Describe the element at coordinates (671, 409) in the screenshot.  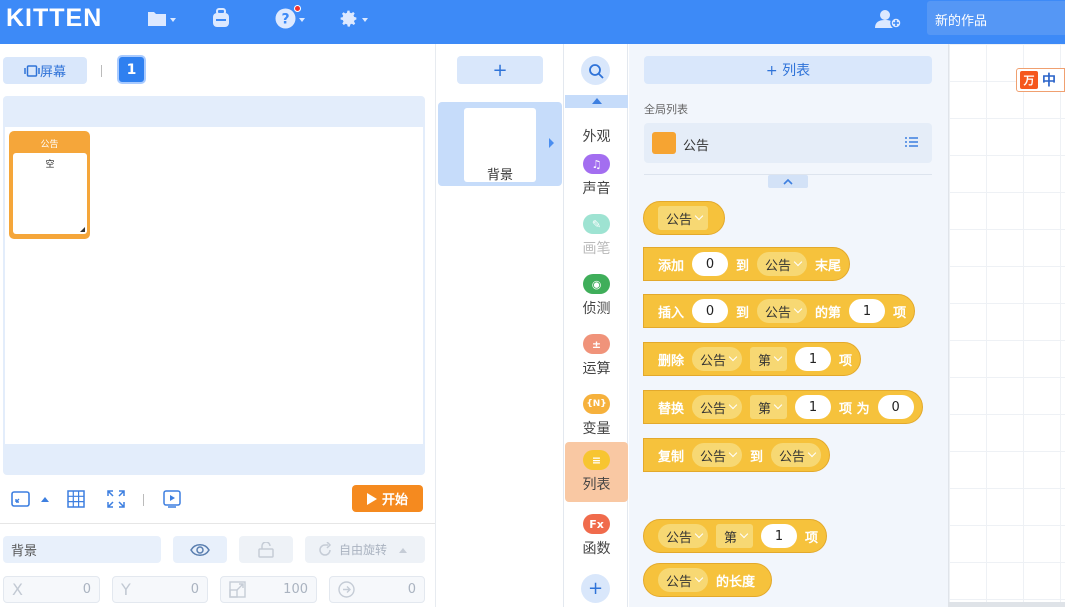
I see `block-text: 替换` at that location.